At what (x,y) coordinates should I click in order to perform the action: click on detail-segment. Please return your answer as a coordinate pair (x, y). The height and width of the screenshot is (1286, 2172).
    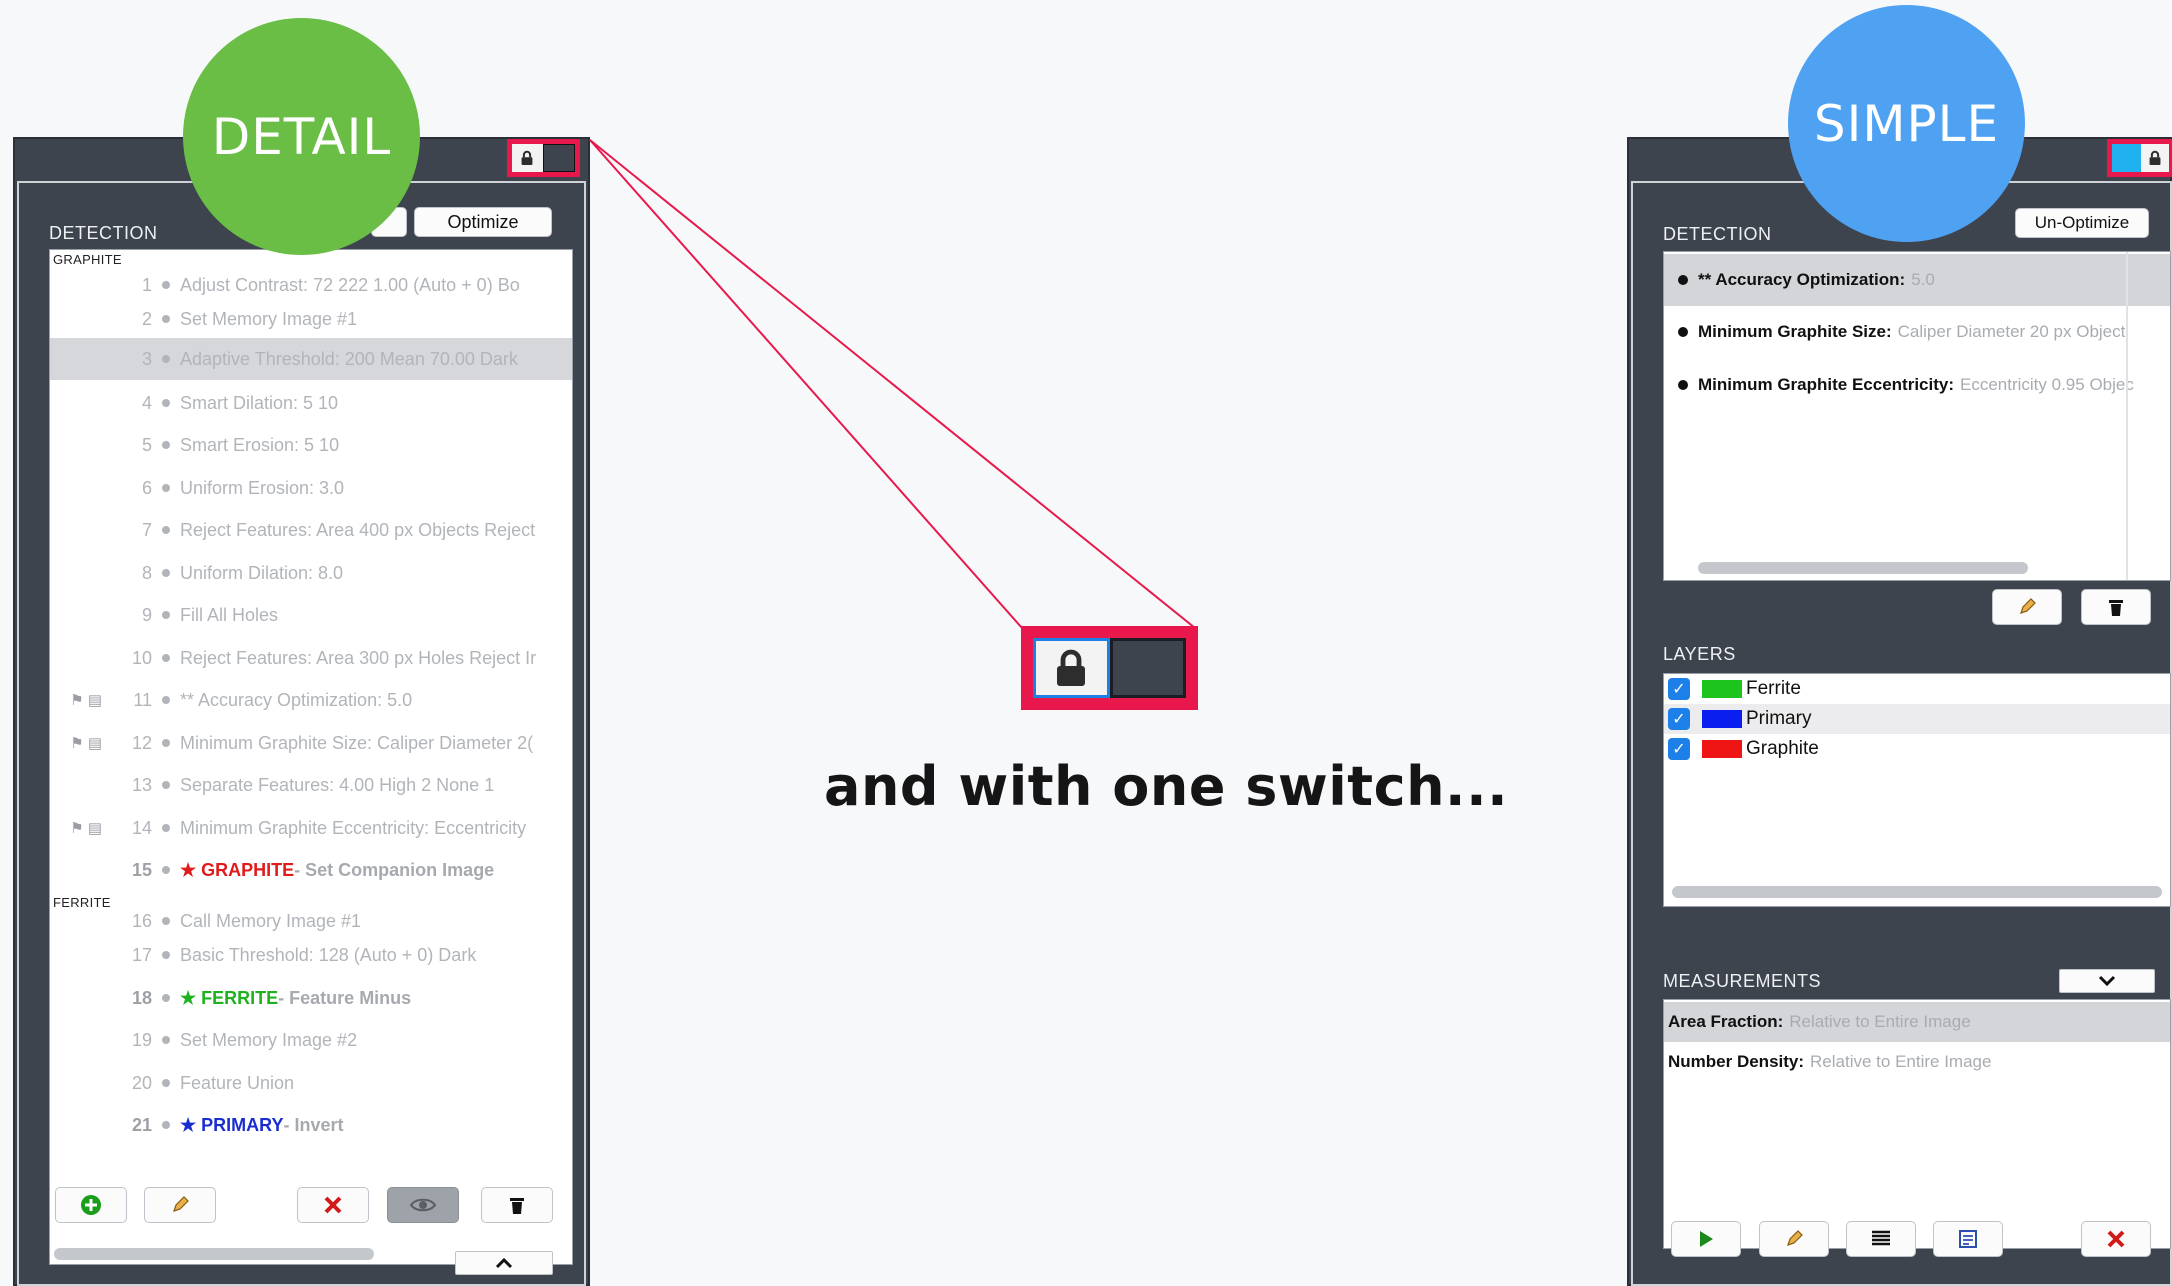
    Looking at the image, I should click on (1147, 668).